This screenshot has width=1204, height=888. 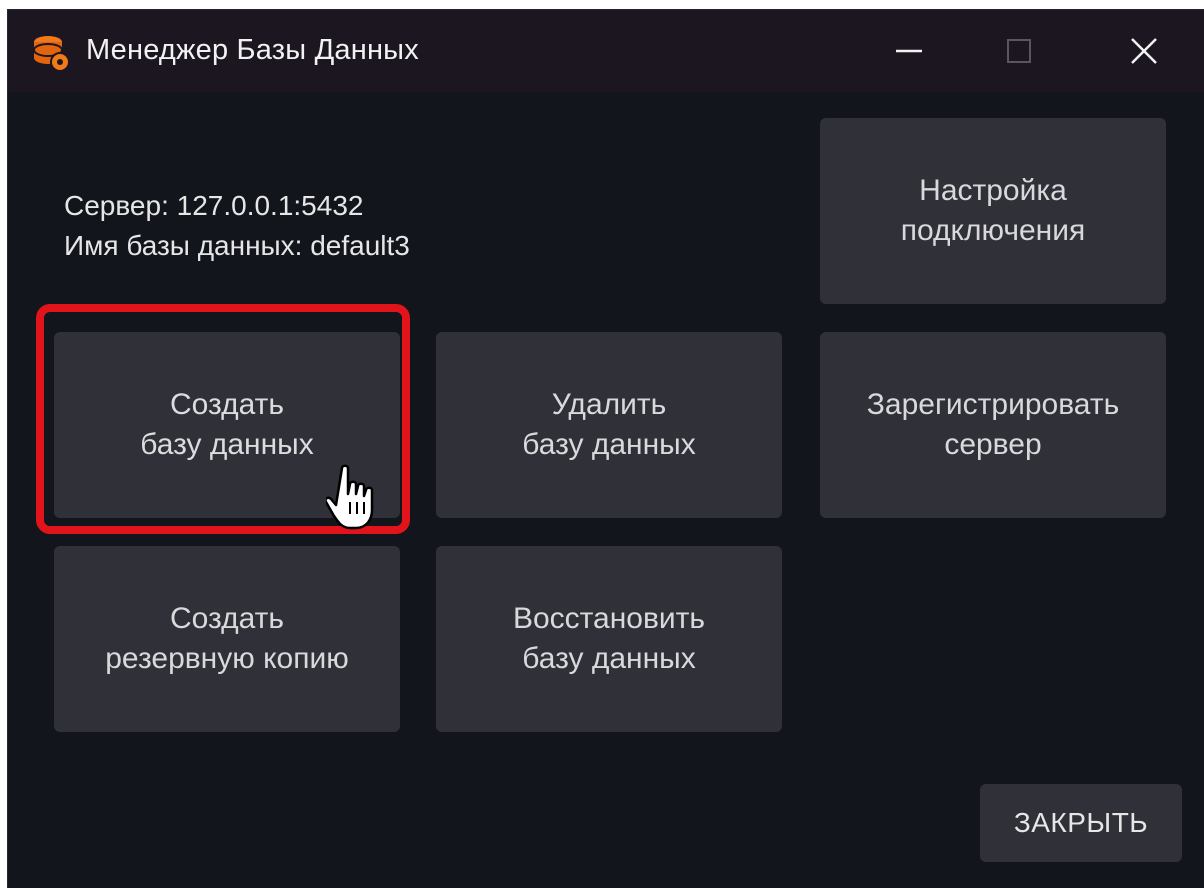 What do you see at coordinates (252, 50) in the screenshot?
I see `window-title: Менеджер Базы Данных` at bounding box center [252, 50].